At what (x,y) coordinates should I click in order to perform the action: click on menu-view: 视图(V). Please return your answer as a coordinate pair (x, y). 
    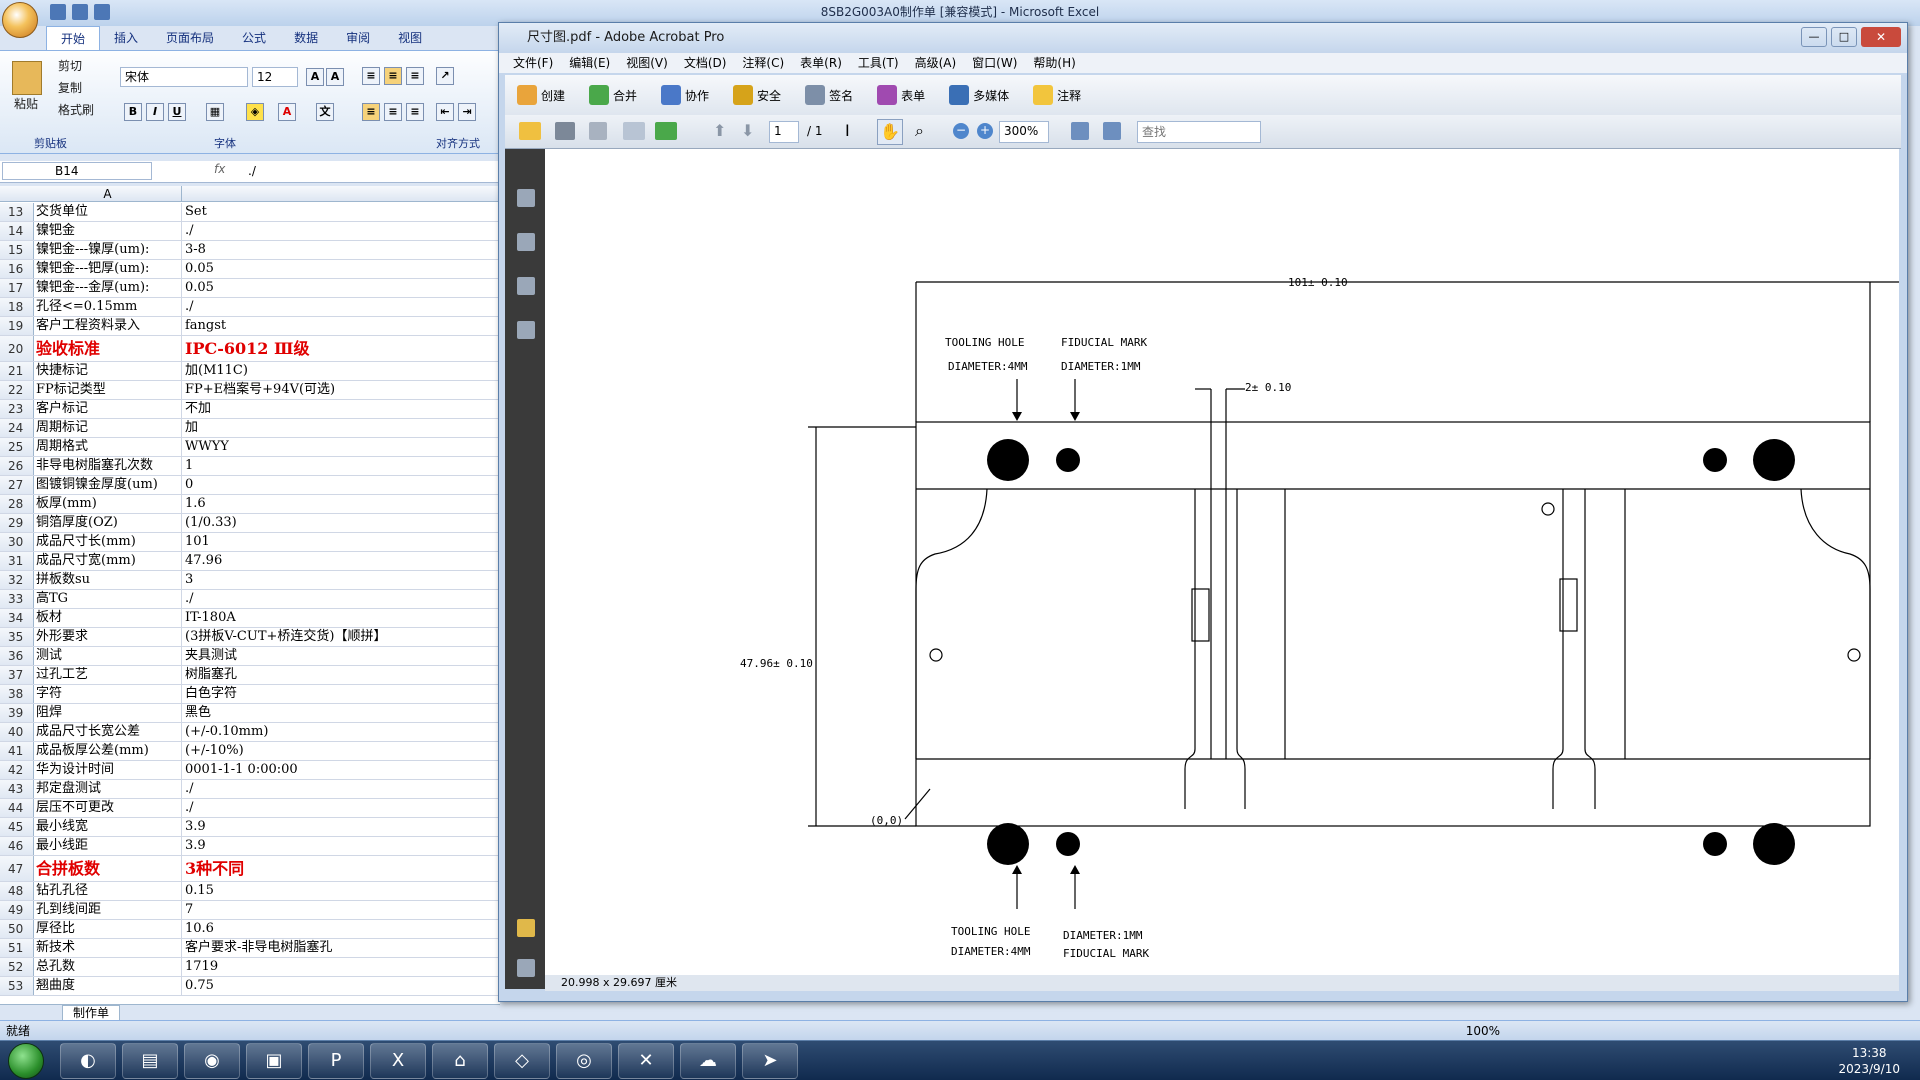
    Looking at the image, I should click on (647, 63).